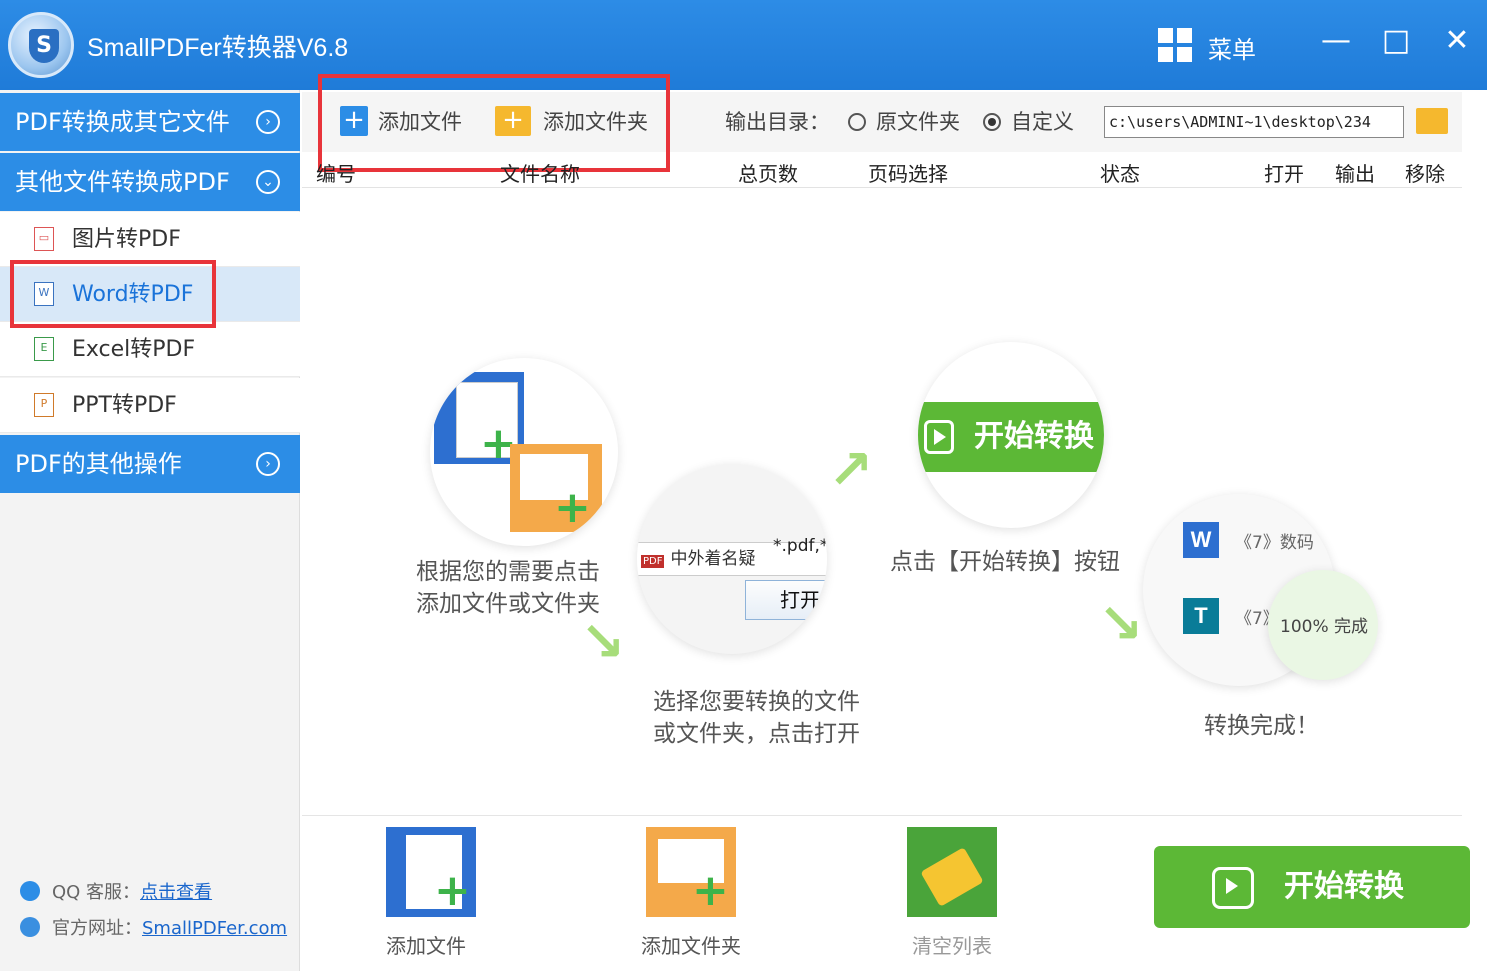 The width and height of the screenshot is (1487, 971). I want to click on start-convert-button: 开始转换, so click(1312, 887).